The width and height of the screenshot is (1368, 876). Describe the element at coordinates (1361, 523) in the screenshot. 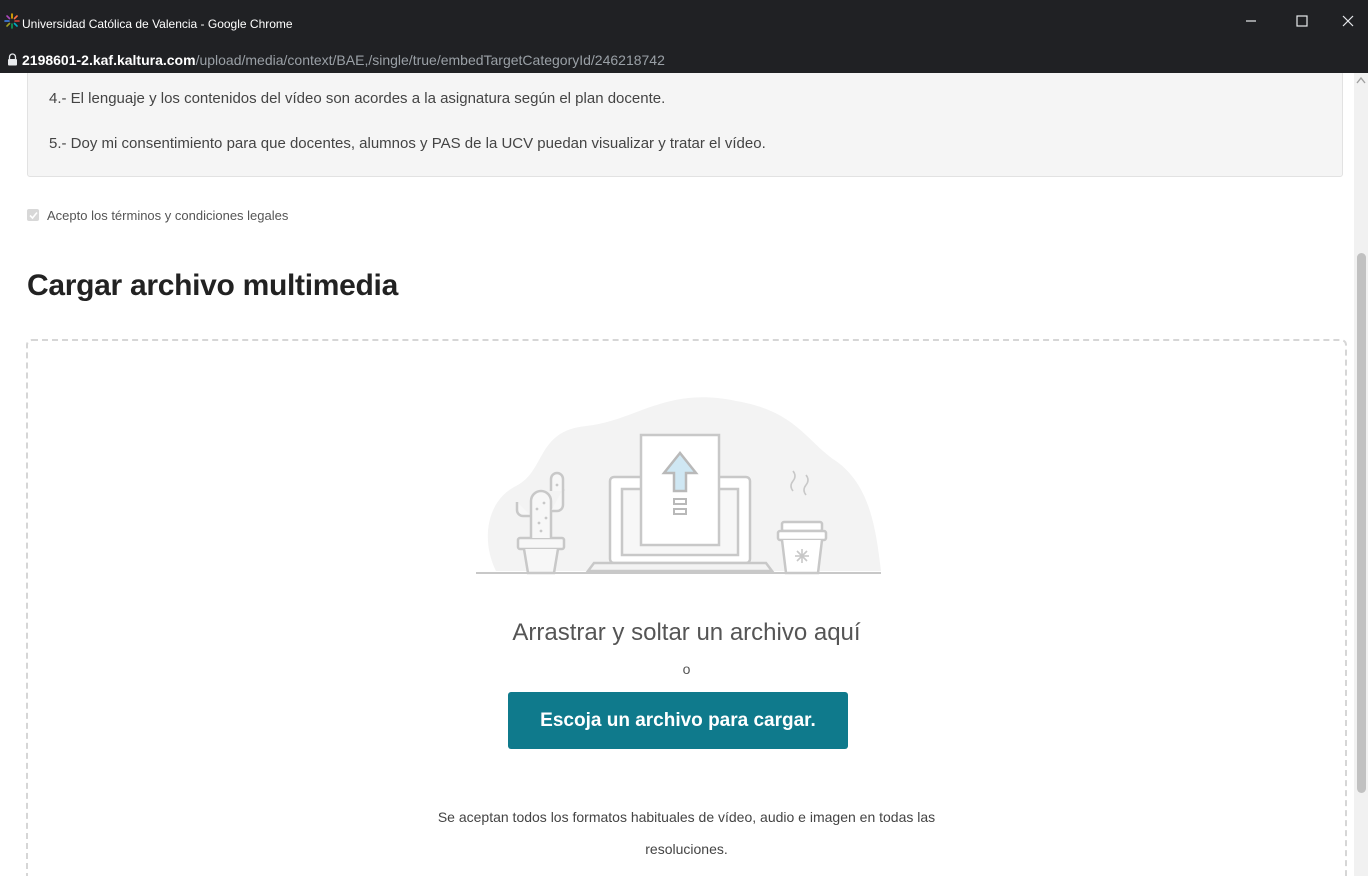

I see `scrollbar-thumb` at that location.